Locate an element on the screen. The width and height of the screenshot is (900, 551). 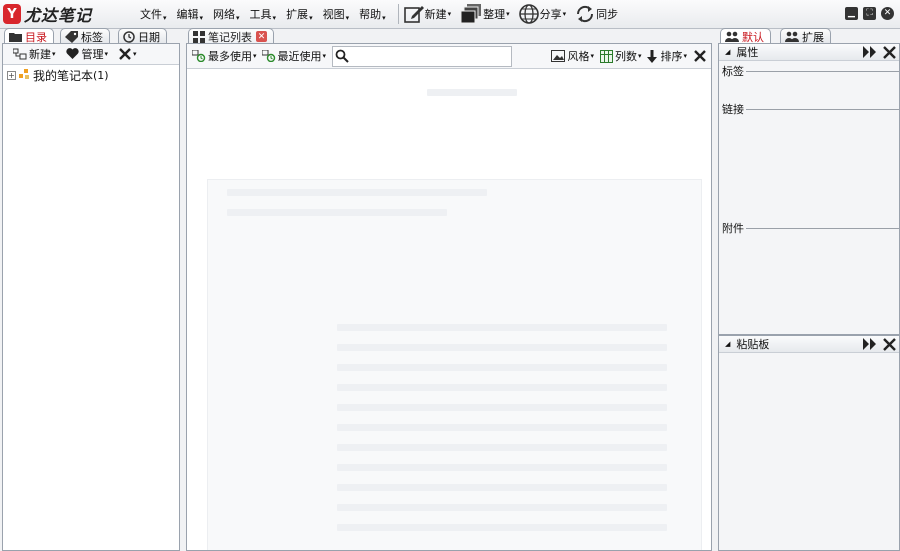
search-input is located at coordinates (422, 56).